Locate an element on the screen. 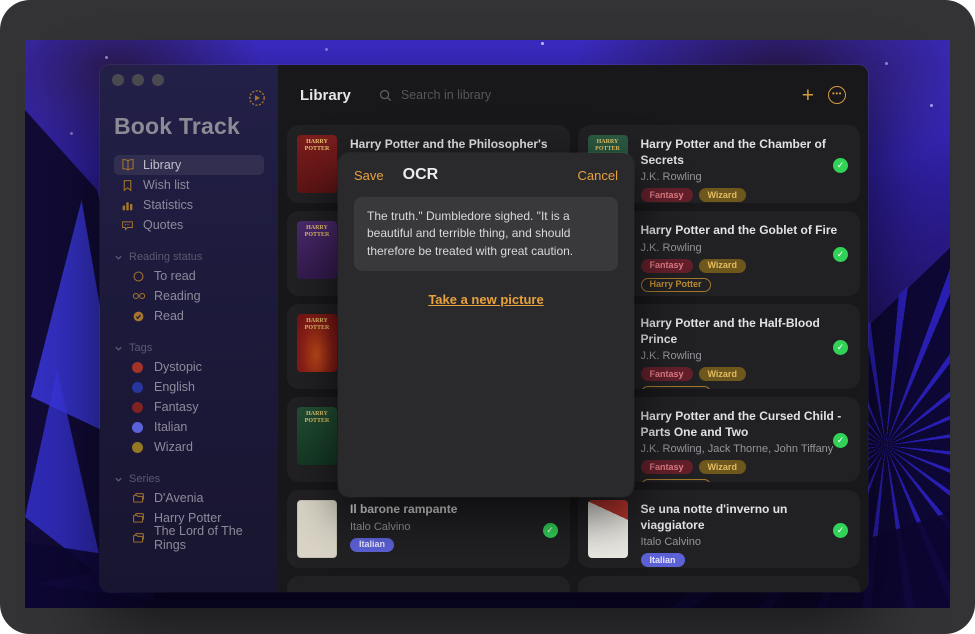 The width and height of the screenshot is (975, 634). book-author: J.K. Rowling, Jack Thorne, John Tiffany is located at coordinates (737, 449).